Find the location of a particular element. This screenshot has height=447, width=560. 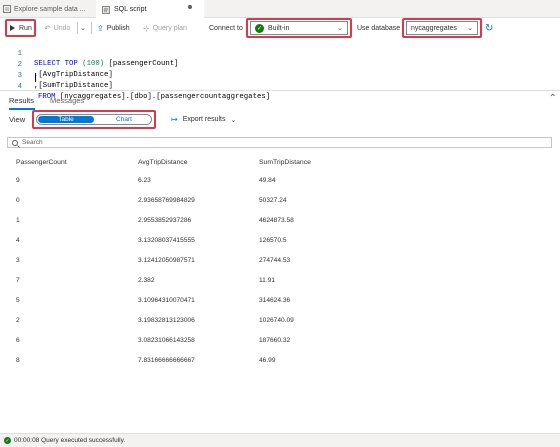

query-plan-label: Query plan is located at coordinates (169, 28).